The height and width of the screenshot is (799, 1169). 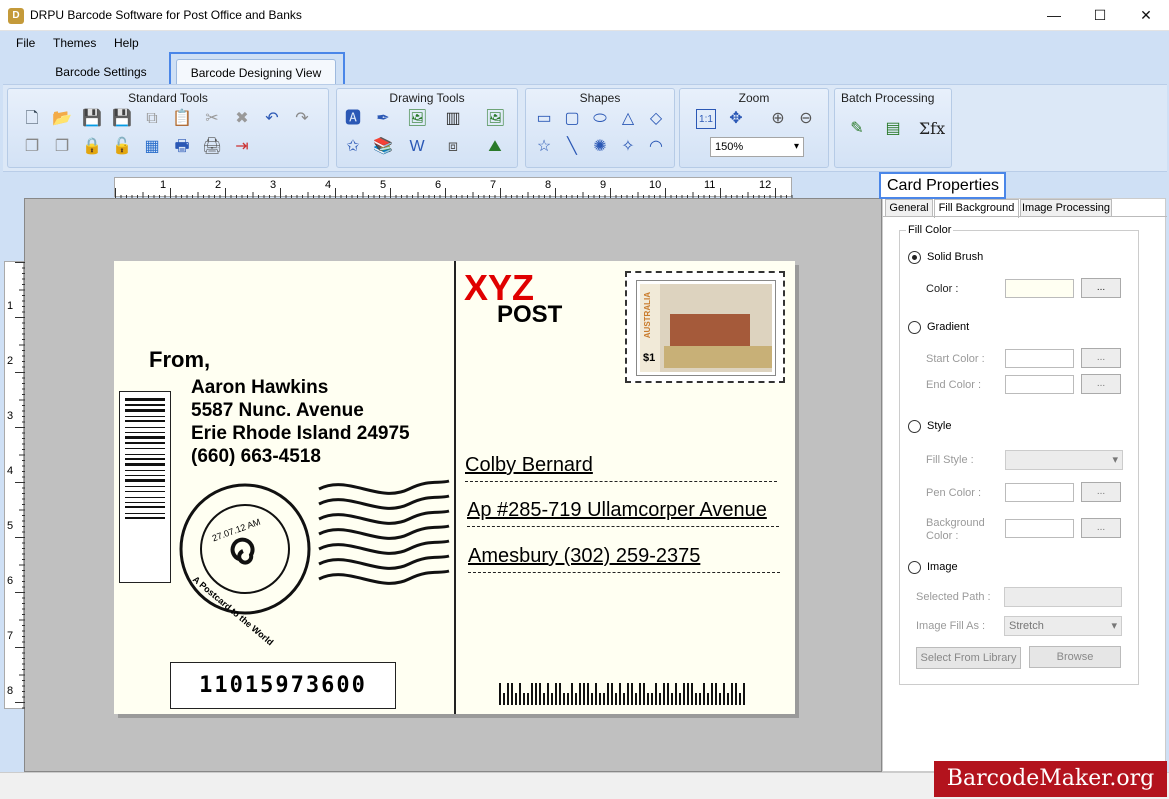 I want to click on tab-barcode-settings: Barcode Settings, so click(x=101, y=72).